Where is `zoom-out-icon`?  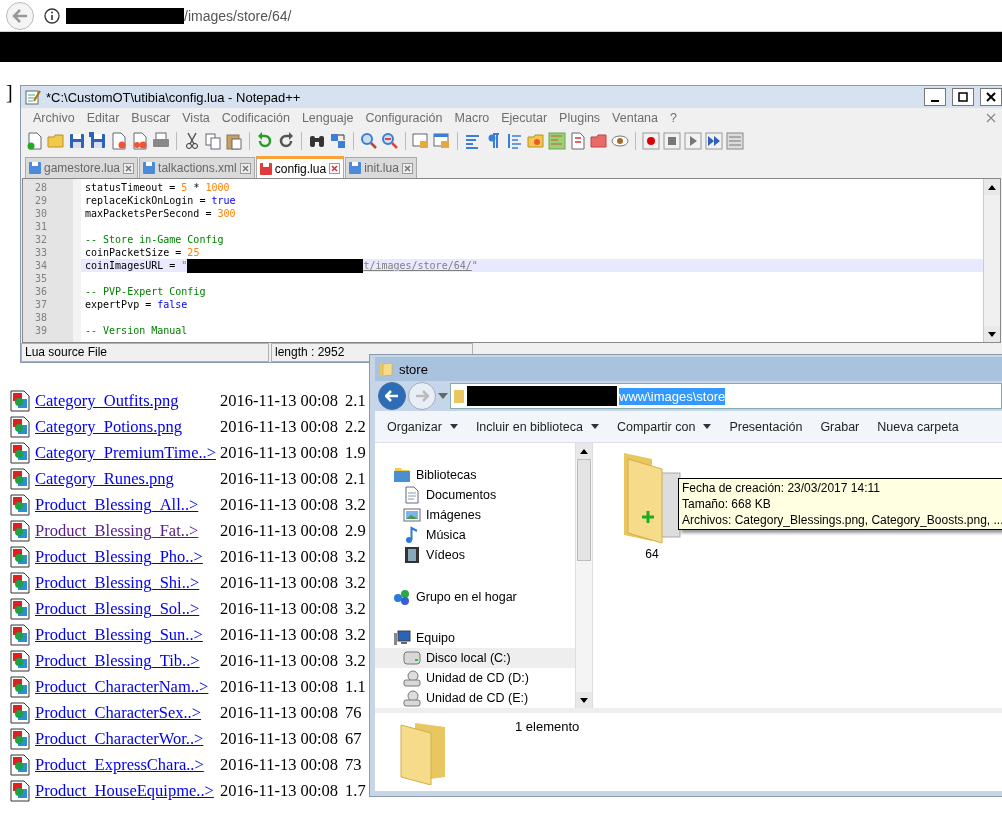
zoom-out-icon is located at coordinates (390, 141).